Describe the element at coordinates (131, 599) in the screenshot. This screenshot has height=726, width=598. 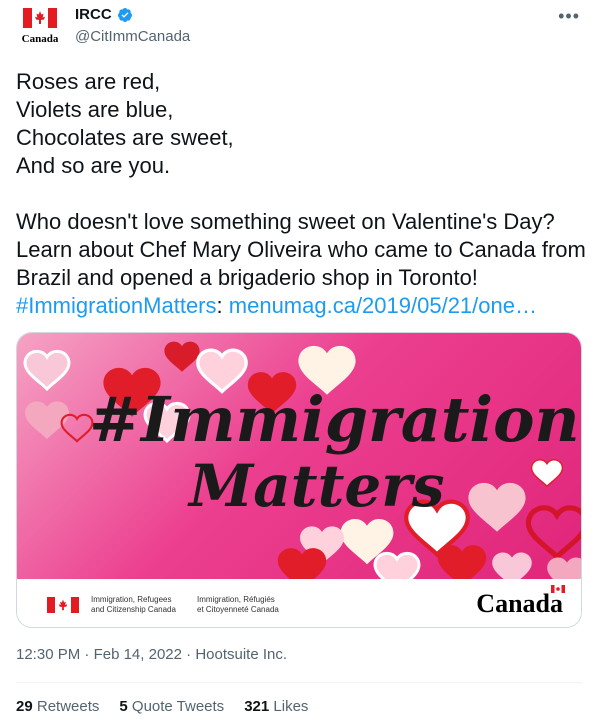
I see `gov-en-line1: Immigration, Refugees` at that location.